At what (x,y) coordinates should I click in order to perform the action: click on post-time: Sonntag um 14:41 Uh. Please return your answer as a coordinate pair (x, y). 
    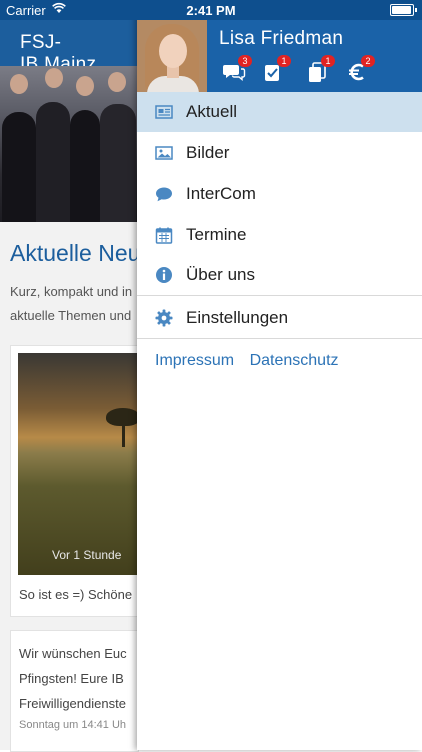
    Looking at the image, I should click on (73, 725).